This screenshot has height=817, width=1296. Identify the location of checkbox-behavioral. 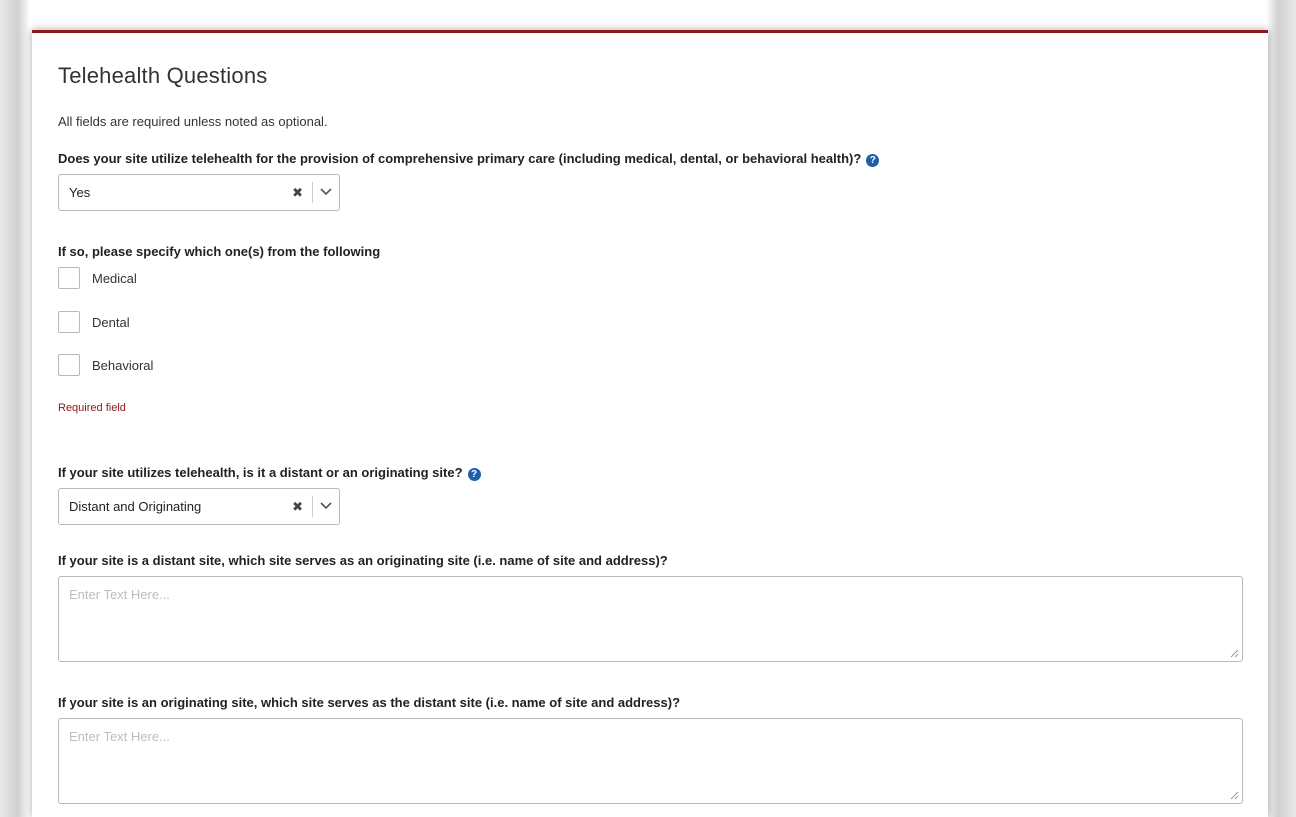
(69, 365).